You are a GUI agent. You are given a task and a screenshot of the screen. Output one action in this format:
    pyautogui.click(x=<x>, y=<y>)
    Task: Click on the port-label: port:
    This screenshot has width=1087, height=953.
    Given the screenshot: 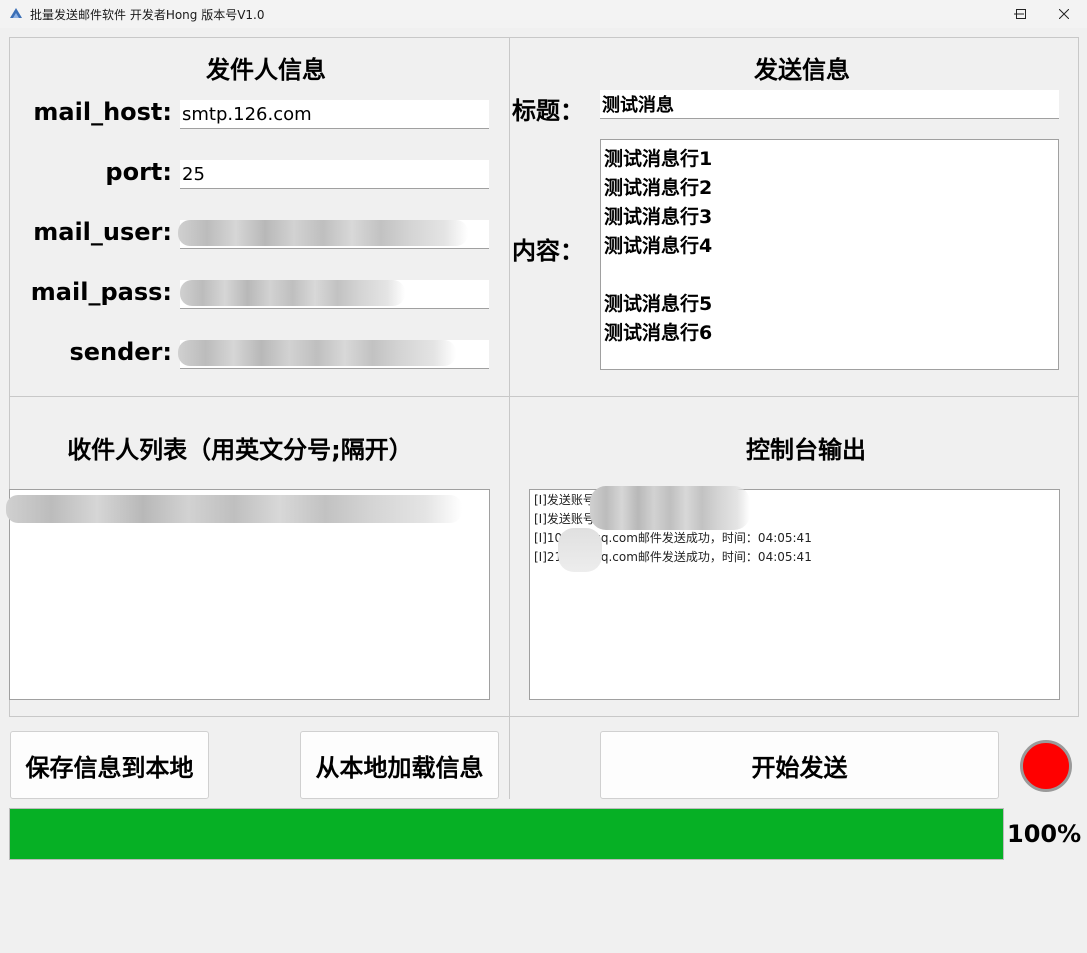 What is the action you would take?
    pyautogui.click(x=138, y=172)
    